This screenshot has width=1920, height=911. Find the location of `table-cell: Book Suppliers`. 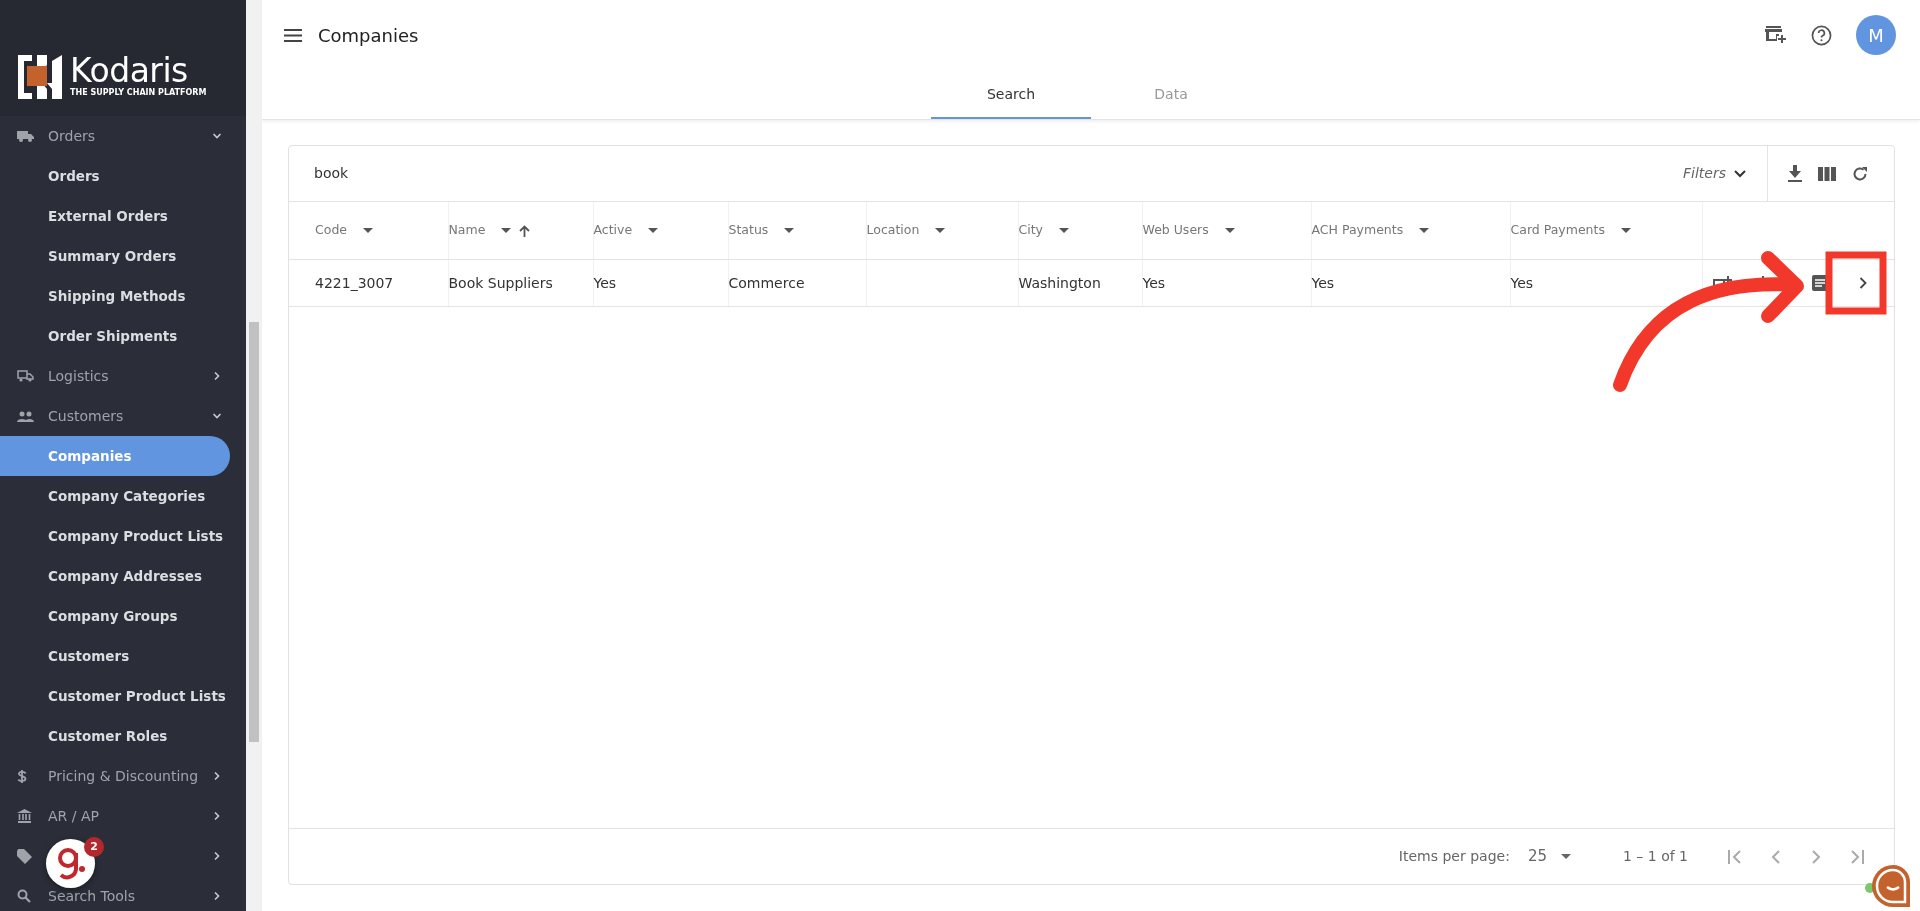

table-cell: Book Suppliers is located at coordinates (500, 282).